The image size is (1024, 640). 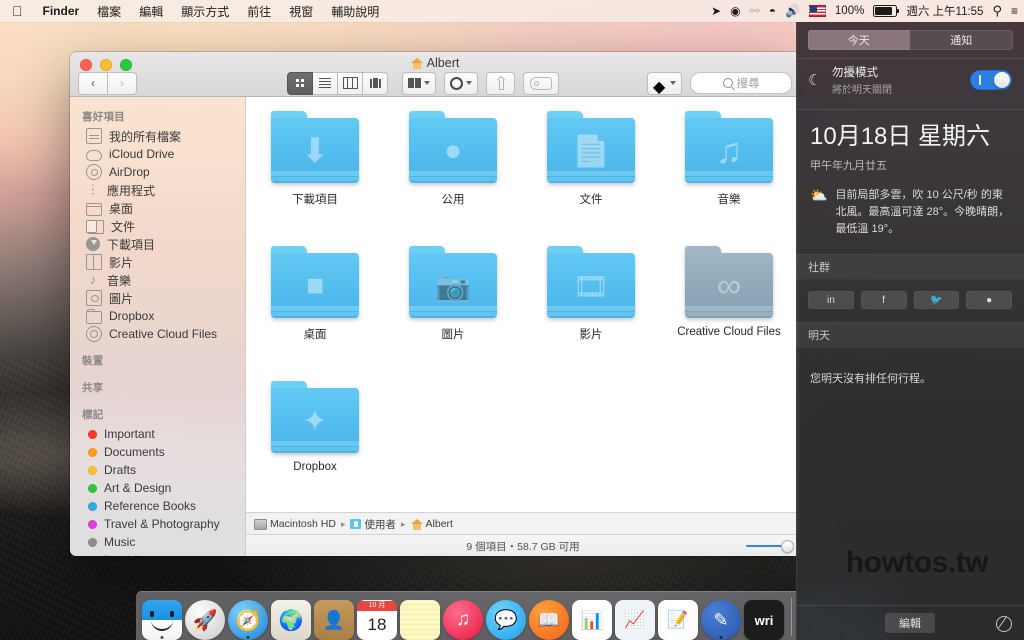 I want to click on do-not-disturb-row: ☾ 勿擾模式 將於明天關閉, so click(x=910, y=80).